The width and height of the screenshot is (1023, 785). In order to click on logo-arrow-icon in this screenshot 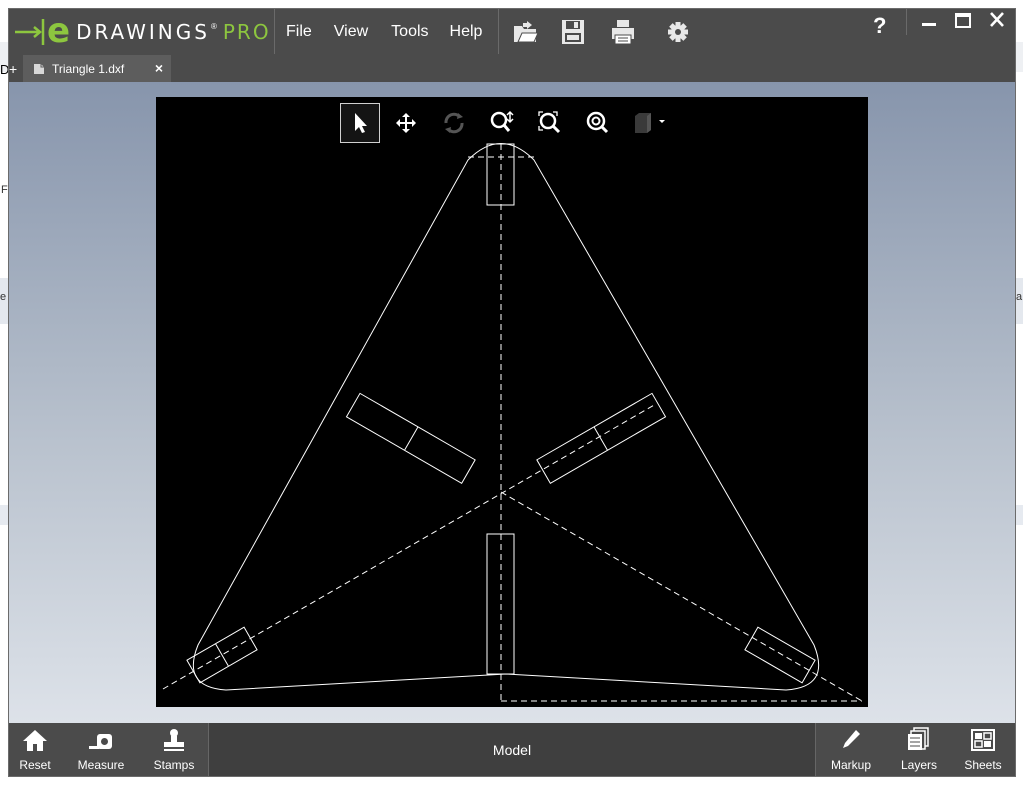, I will do `click(30, 31)`.